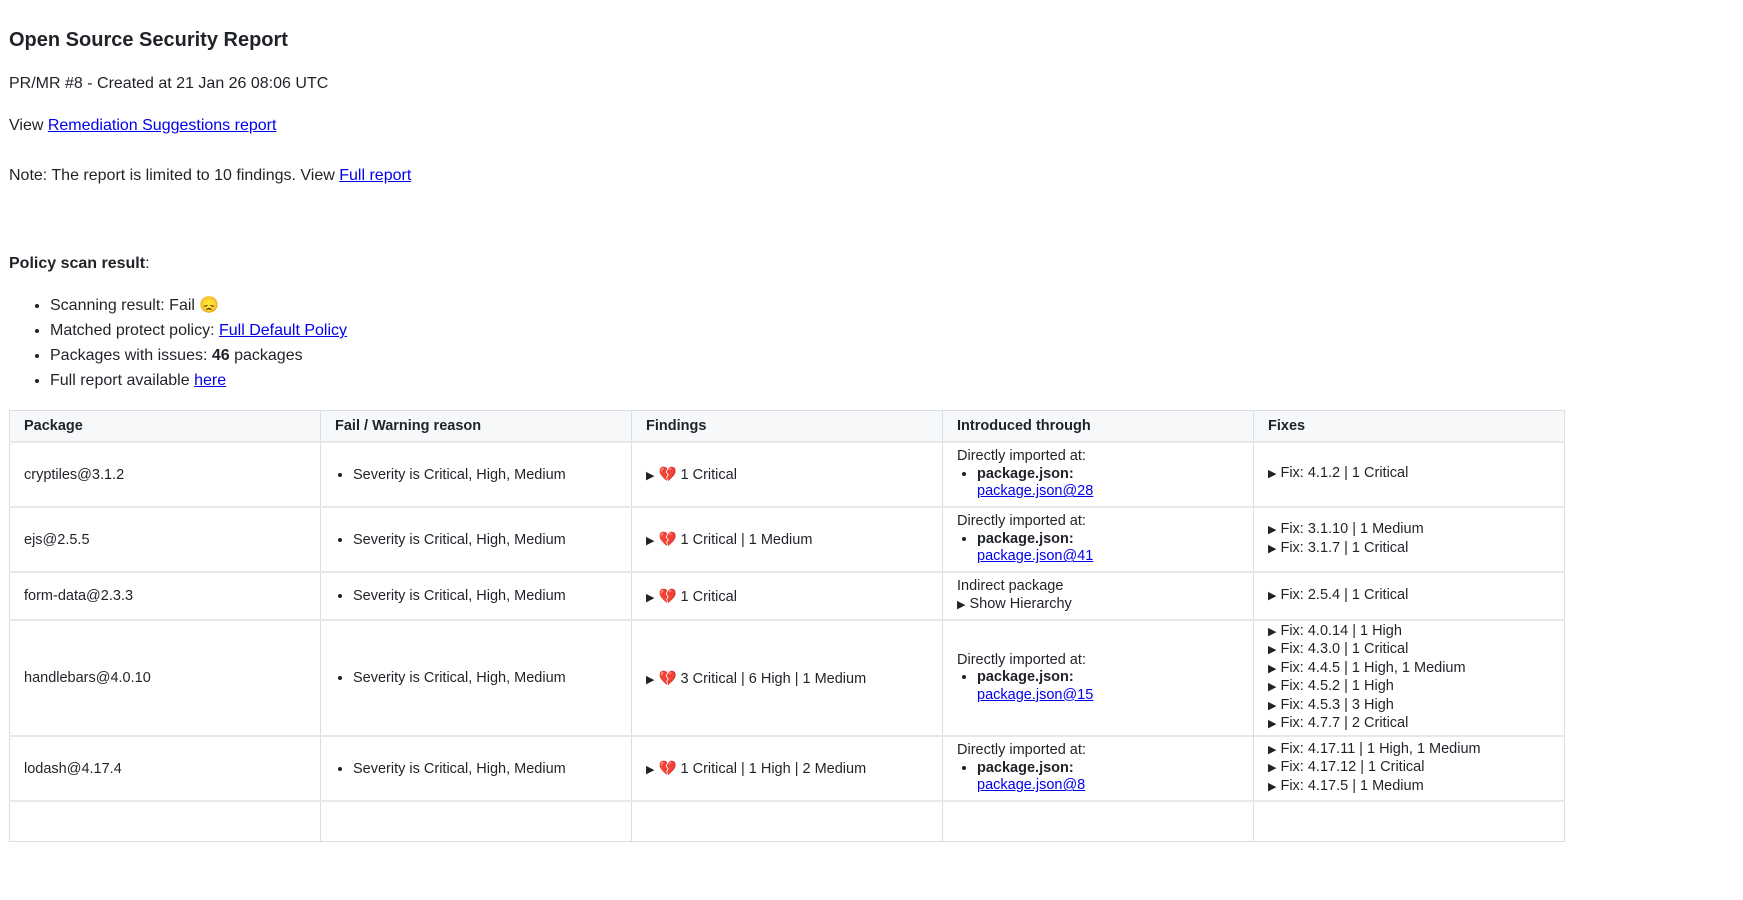  Describe the element at coordinates (162, 125) in the screenshot. I see `remediation-link: Remediation Suggestions report` at that location.